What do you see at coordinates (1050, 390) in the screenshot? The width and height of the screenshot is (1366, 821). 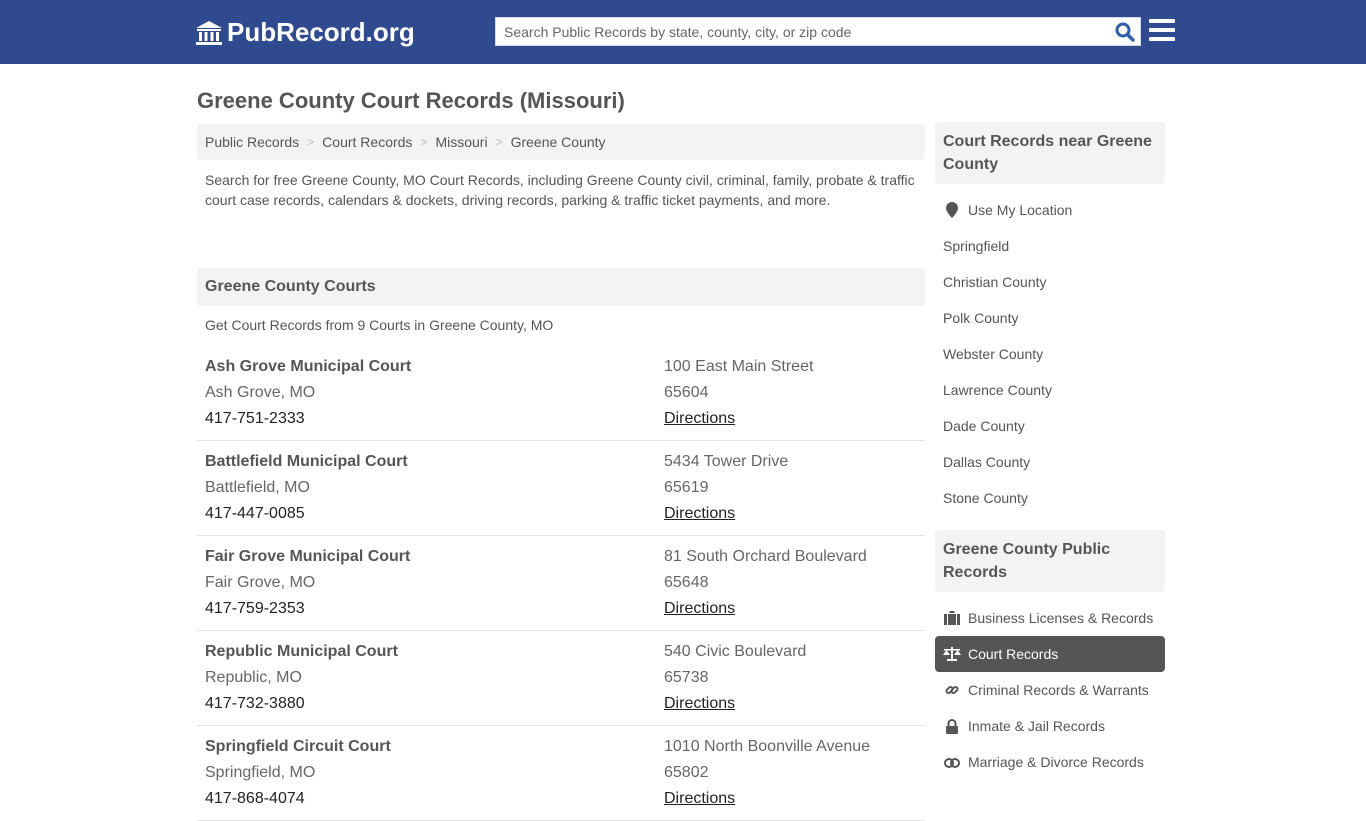 I see `nearby-link: Lawrence County` at bounding box center [1050, 390].